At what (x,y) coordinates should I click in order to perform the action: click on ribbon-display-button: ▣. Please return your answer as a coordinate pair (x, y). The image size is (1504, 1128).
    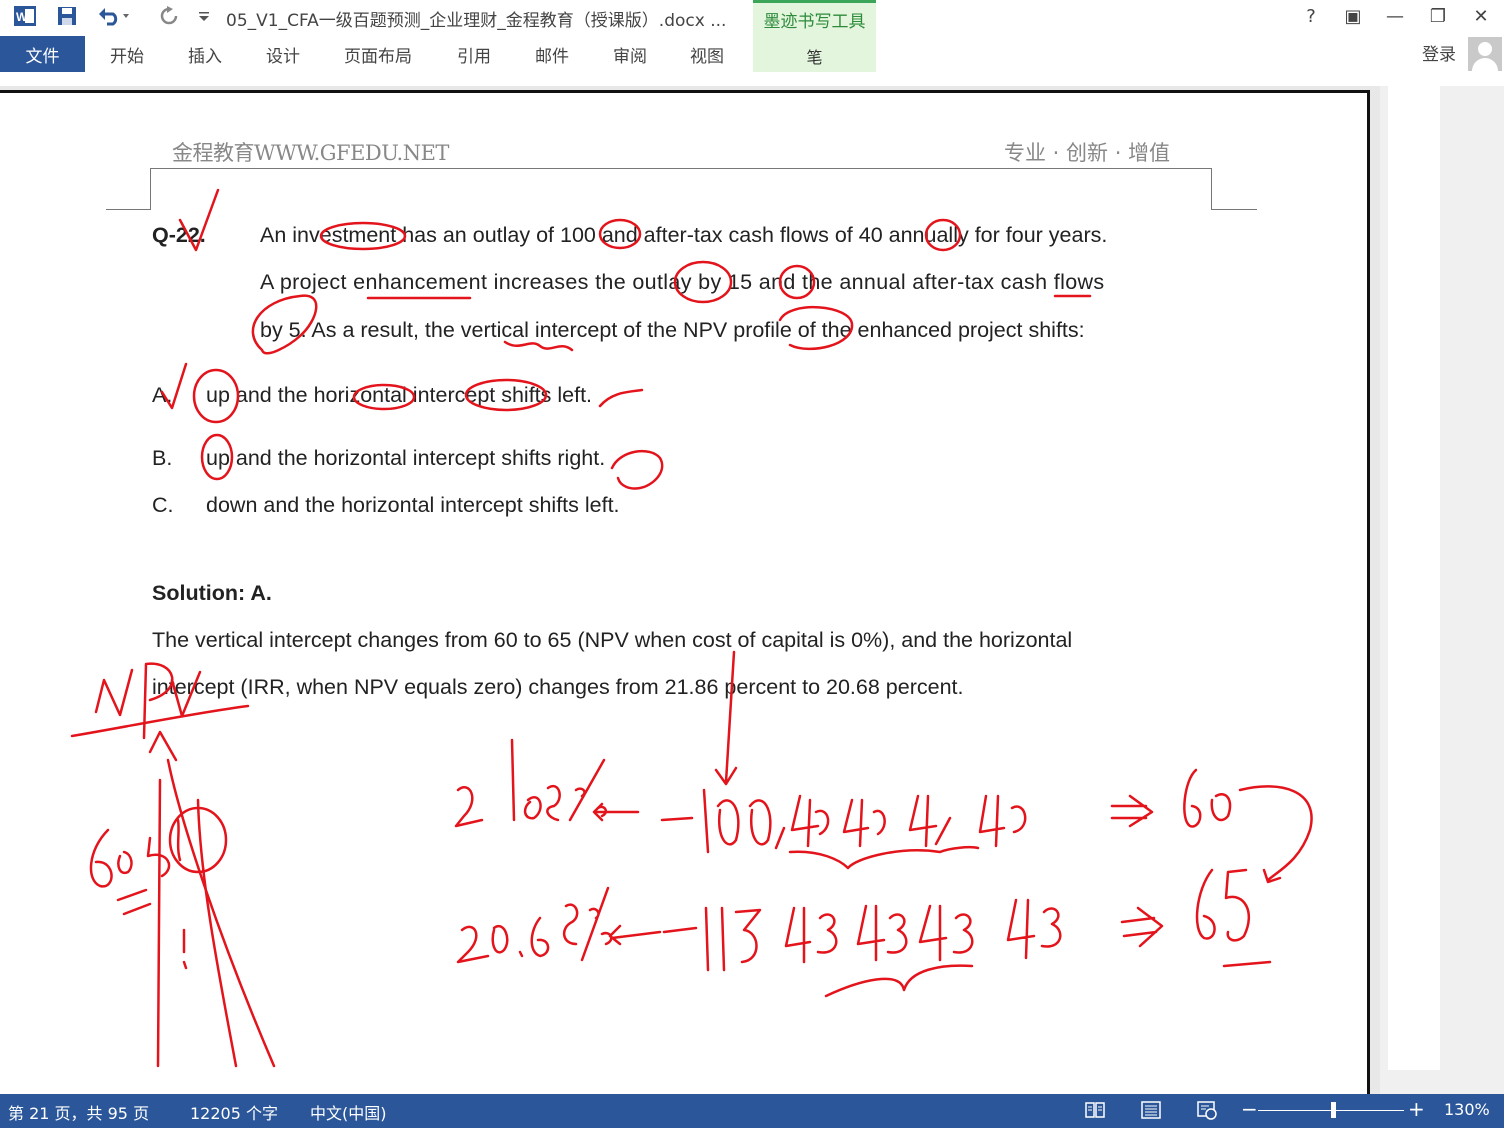
    Looking at the image, I should click on (1353, 16).